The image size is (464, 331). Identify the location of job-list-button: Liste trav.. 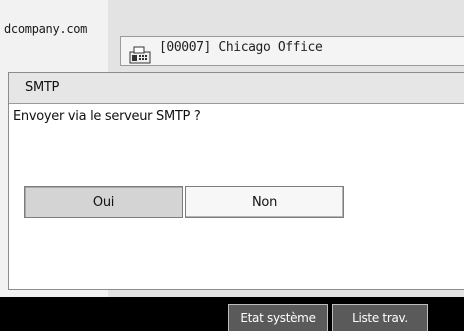
(380, 317).